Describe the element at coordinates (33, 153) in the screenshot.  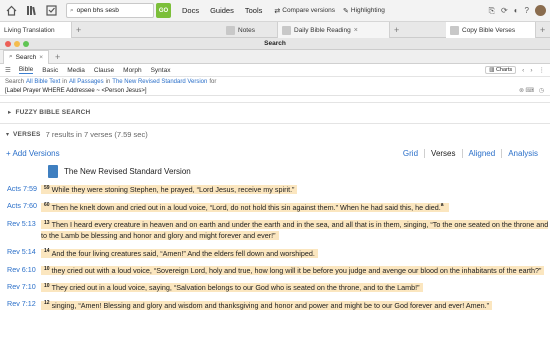
I see `add-versions-link: + Add Versions` at that location.